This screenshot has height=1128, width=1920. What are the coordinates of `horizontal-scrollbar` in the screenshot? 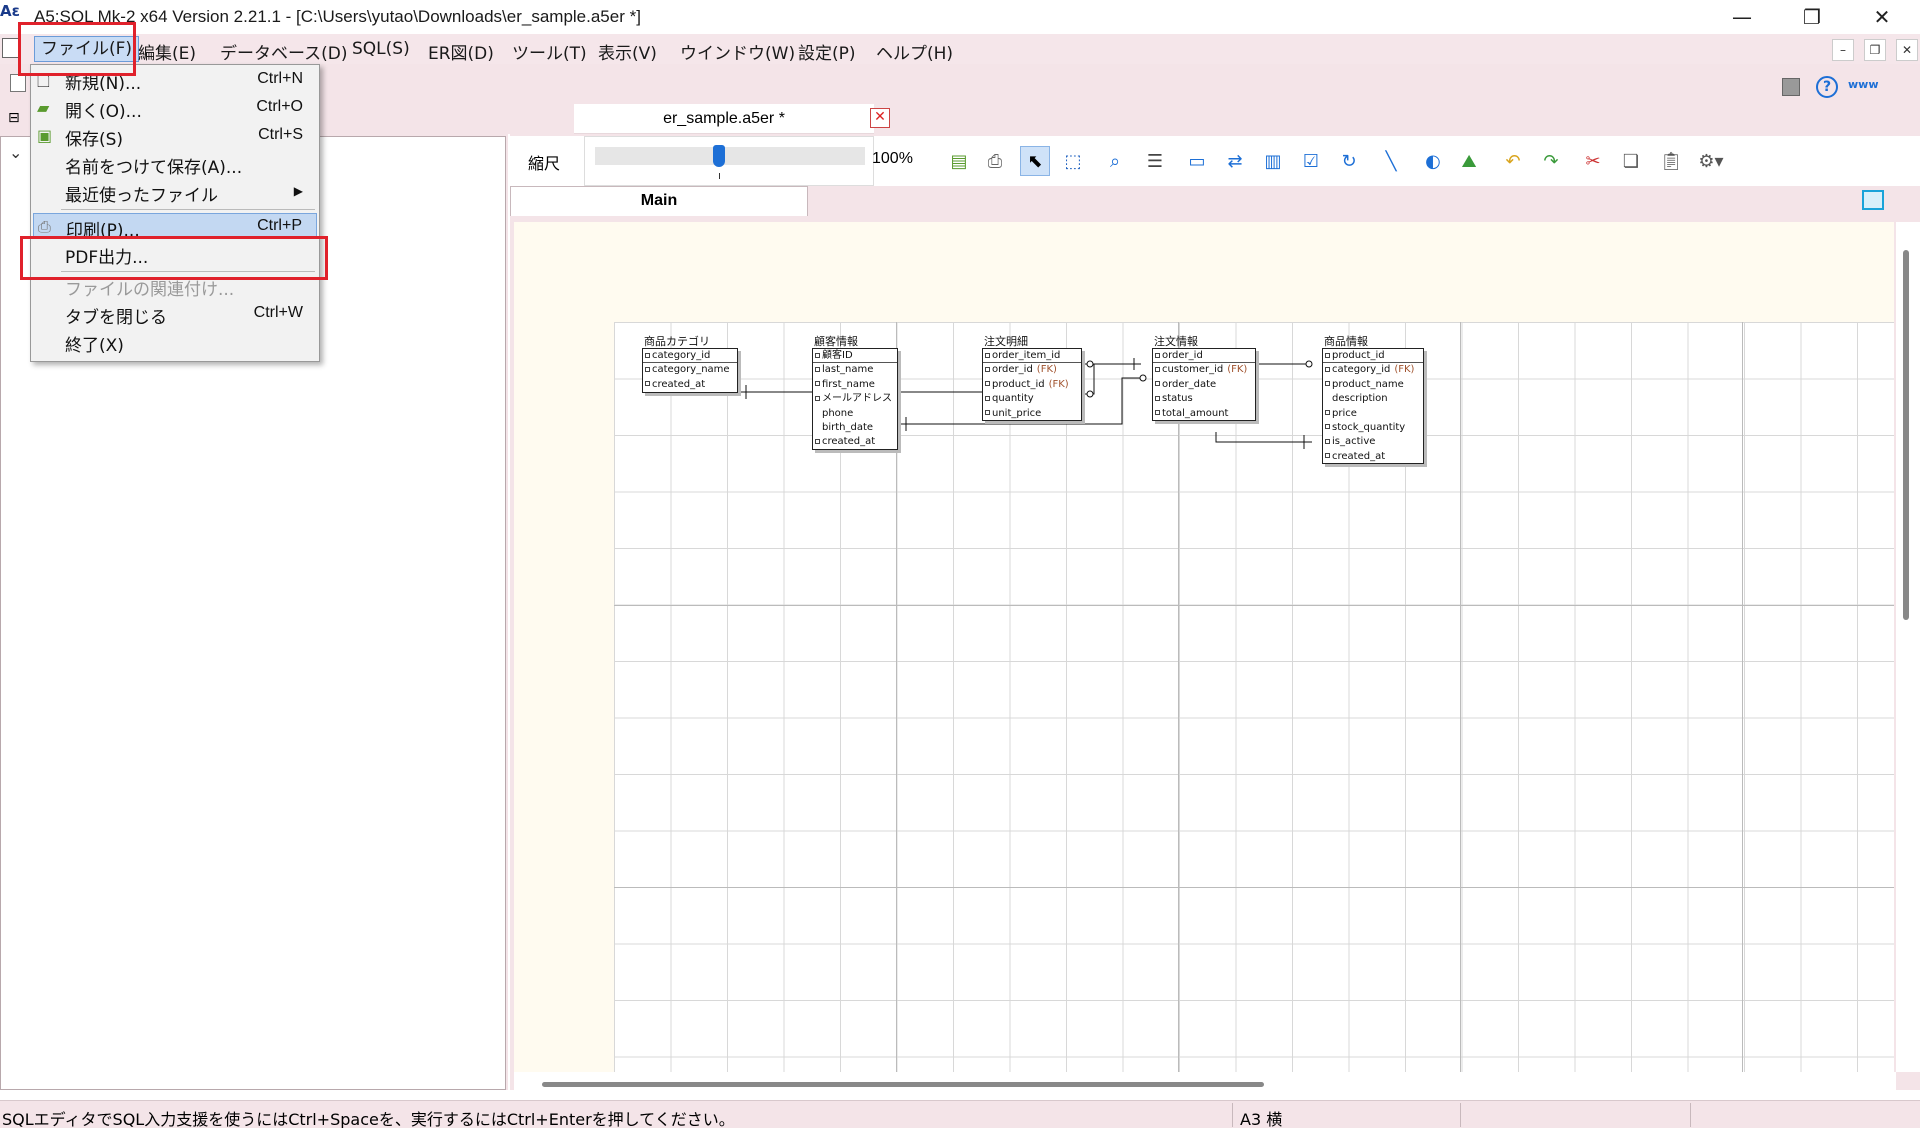 It's located at (1205, 1082).